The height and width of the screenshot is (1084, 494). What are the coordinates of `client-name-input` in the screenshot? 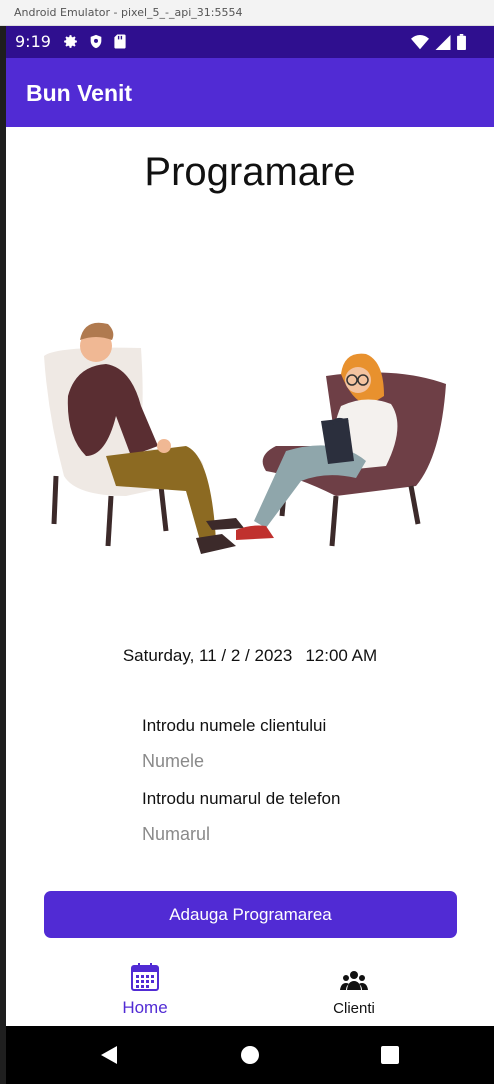 It's located at (256, 761).